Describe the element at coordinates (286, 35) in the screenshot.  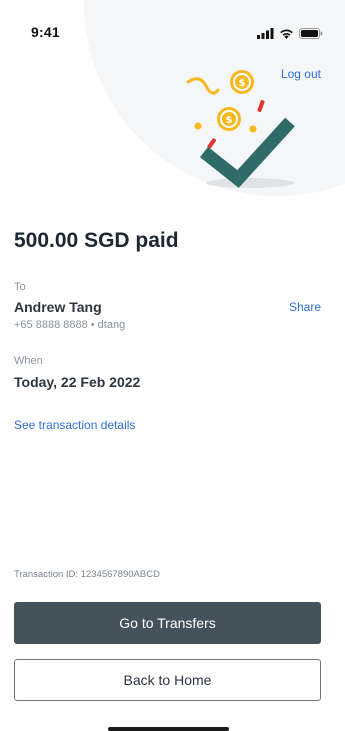
I see `wifi-icon` at that location.